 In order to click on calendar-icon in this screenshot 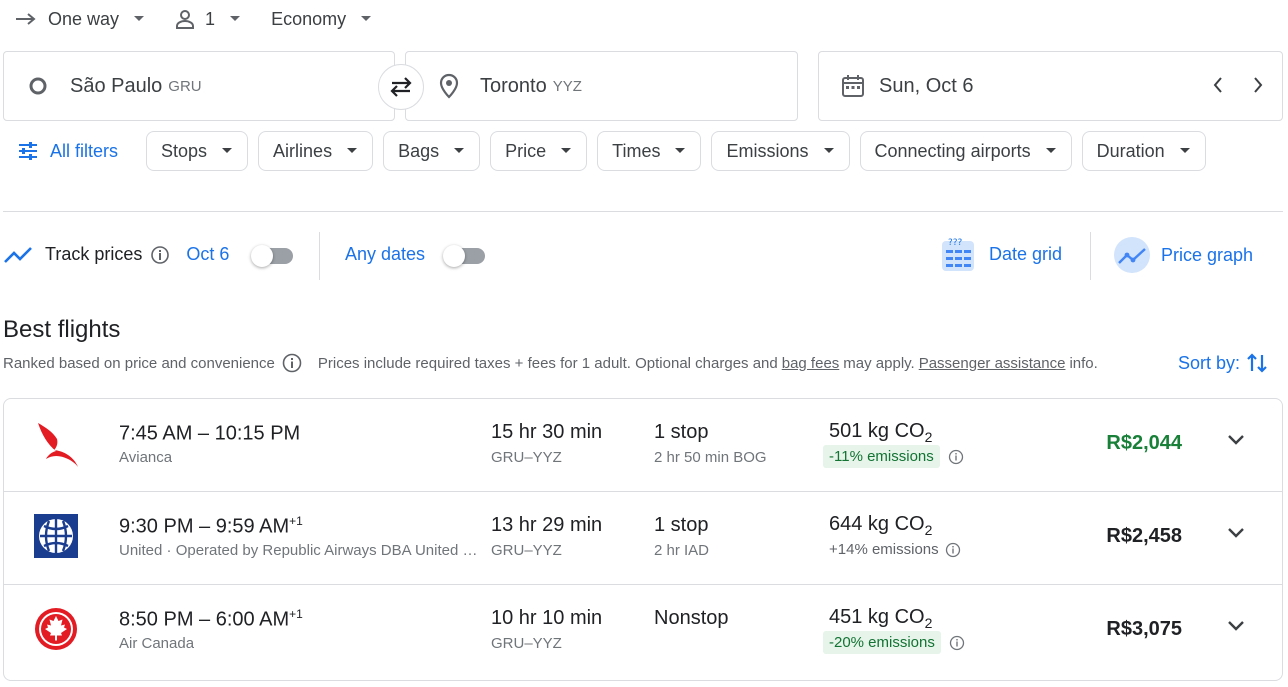, I will do `click(853, 86)`.